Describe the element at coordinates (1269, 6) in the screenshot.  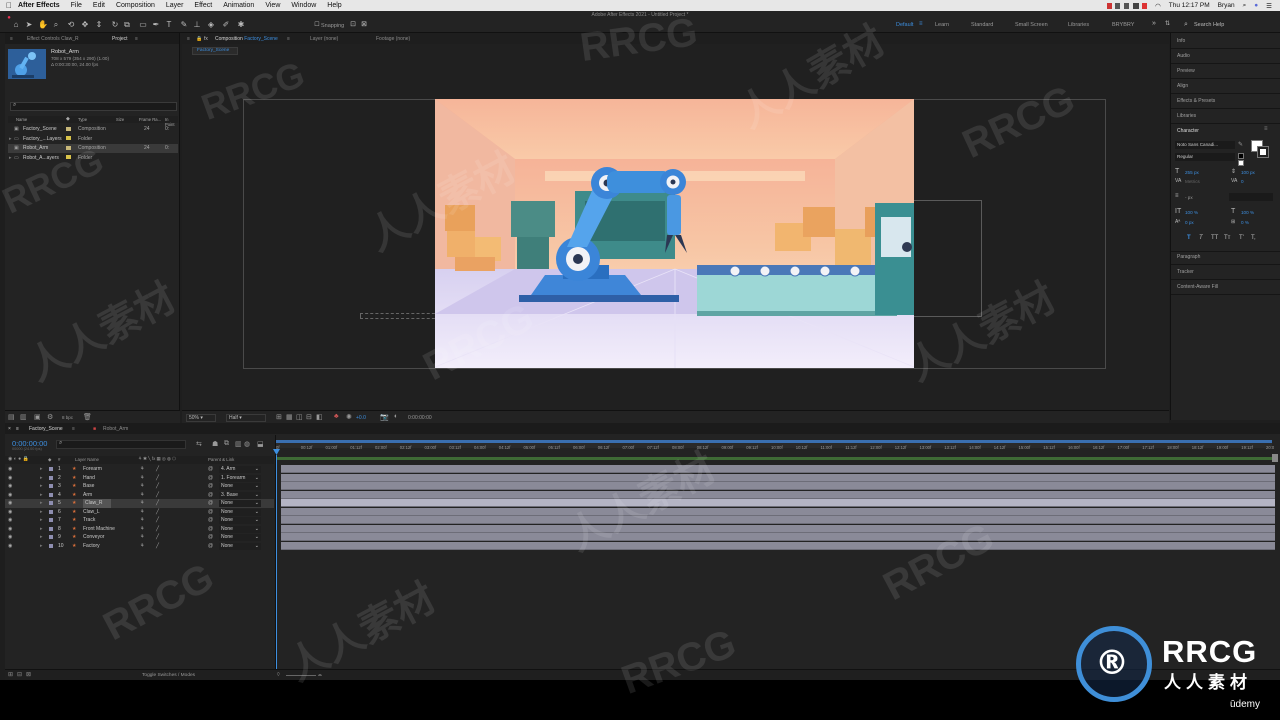
I see `notification-center-icon: ☰` at that location.